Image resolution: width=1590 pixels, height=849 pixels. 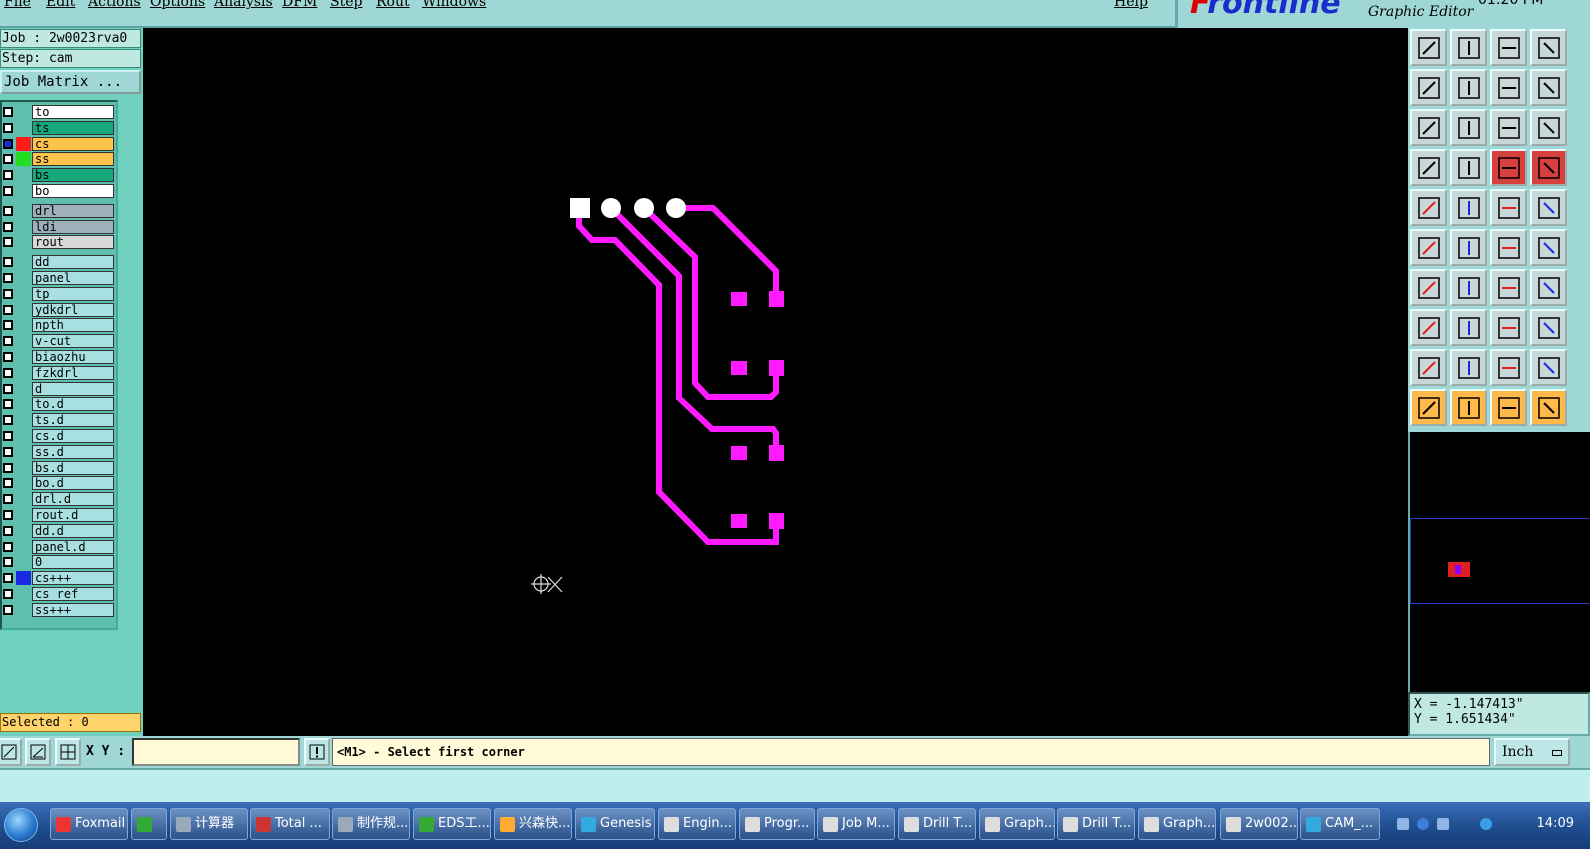 I want to click on start-button, so click(x=21, y=825).